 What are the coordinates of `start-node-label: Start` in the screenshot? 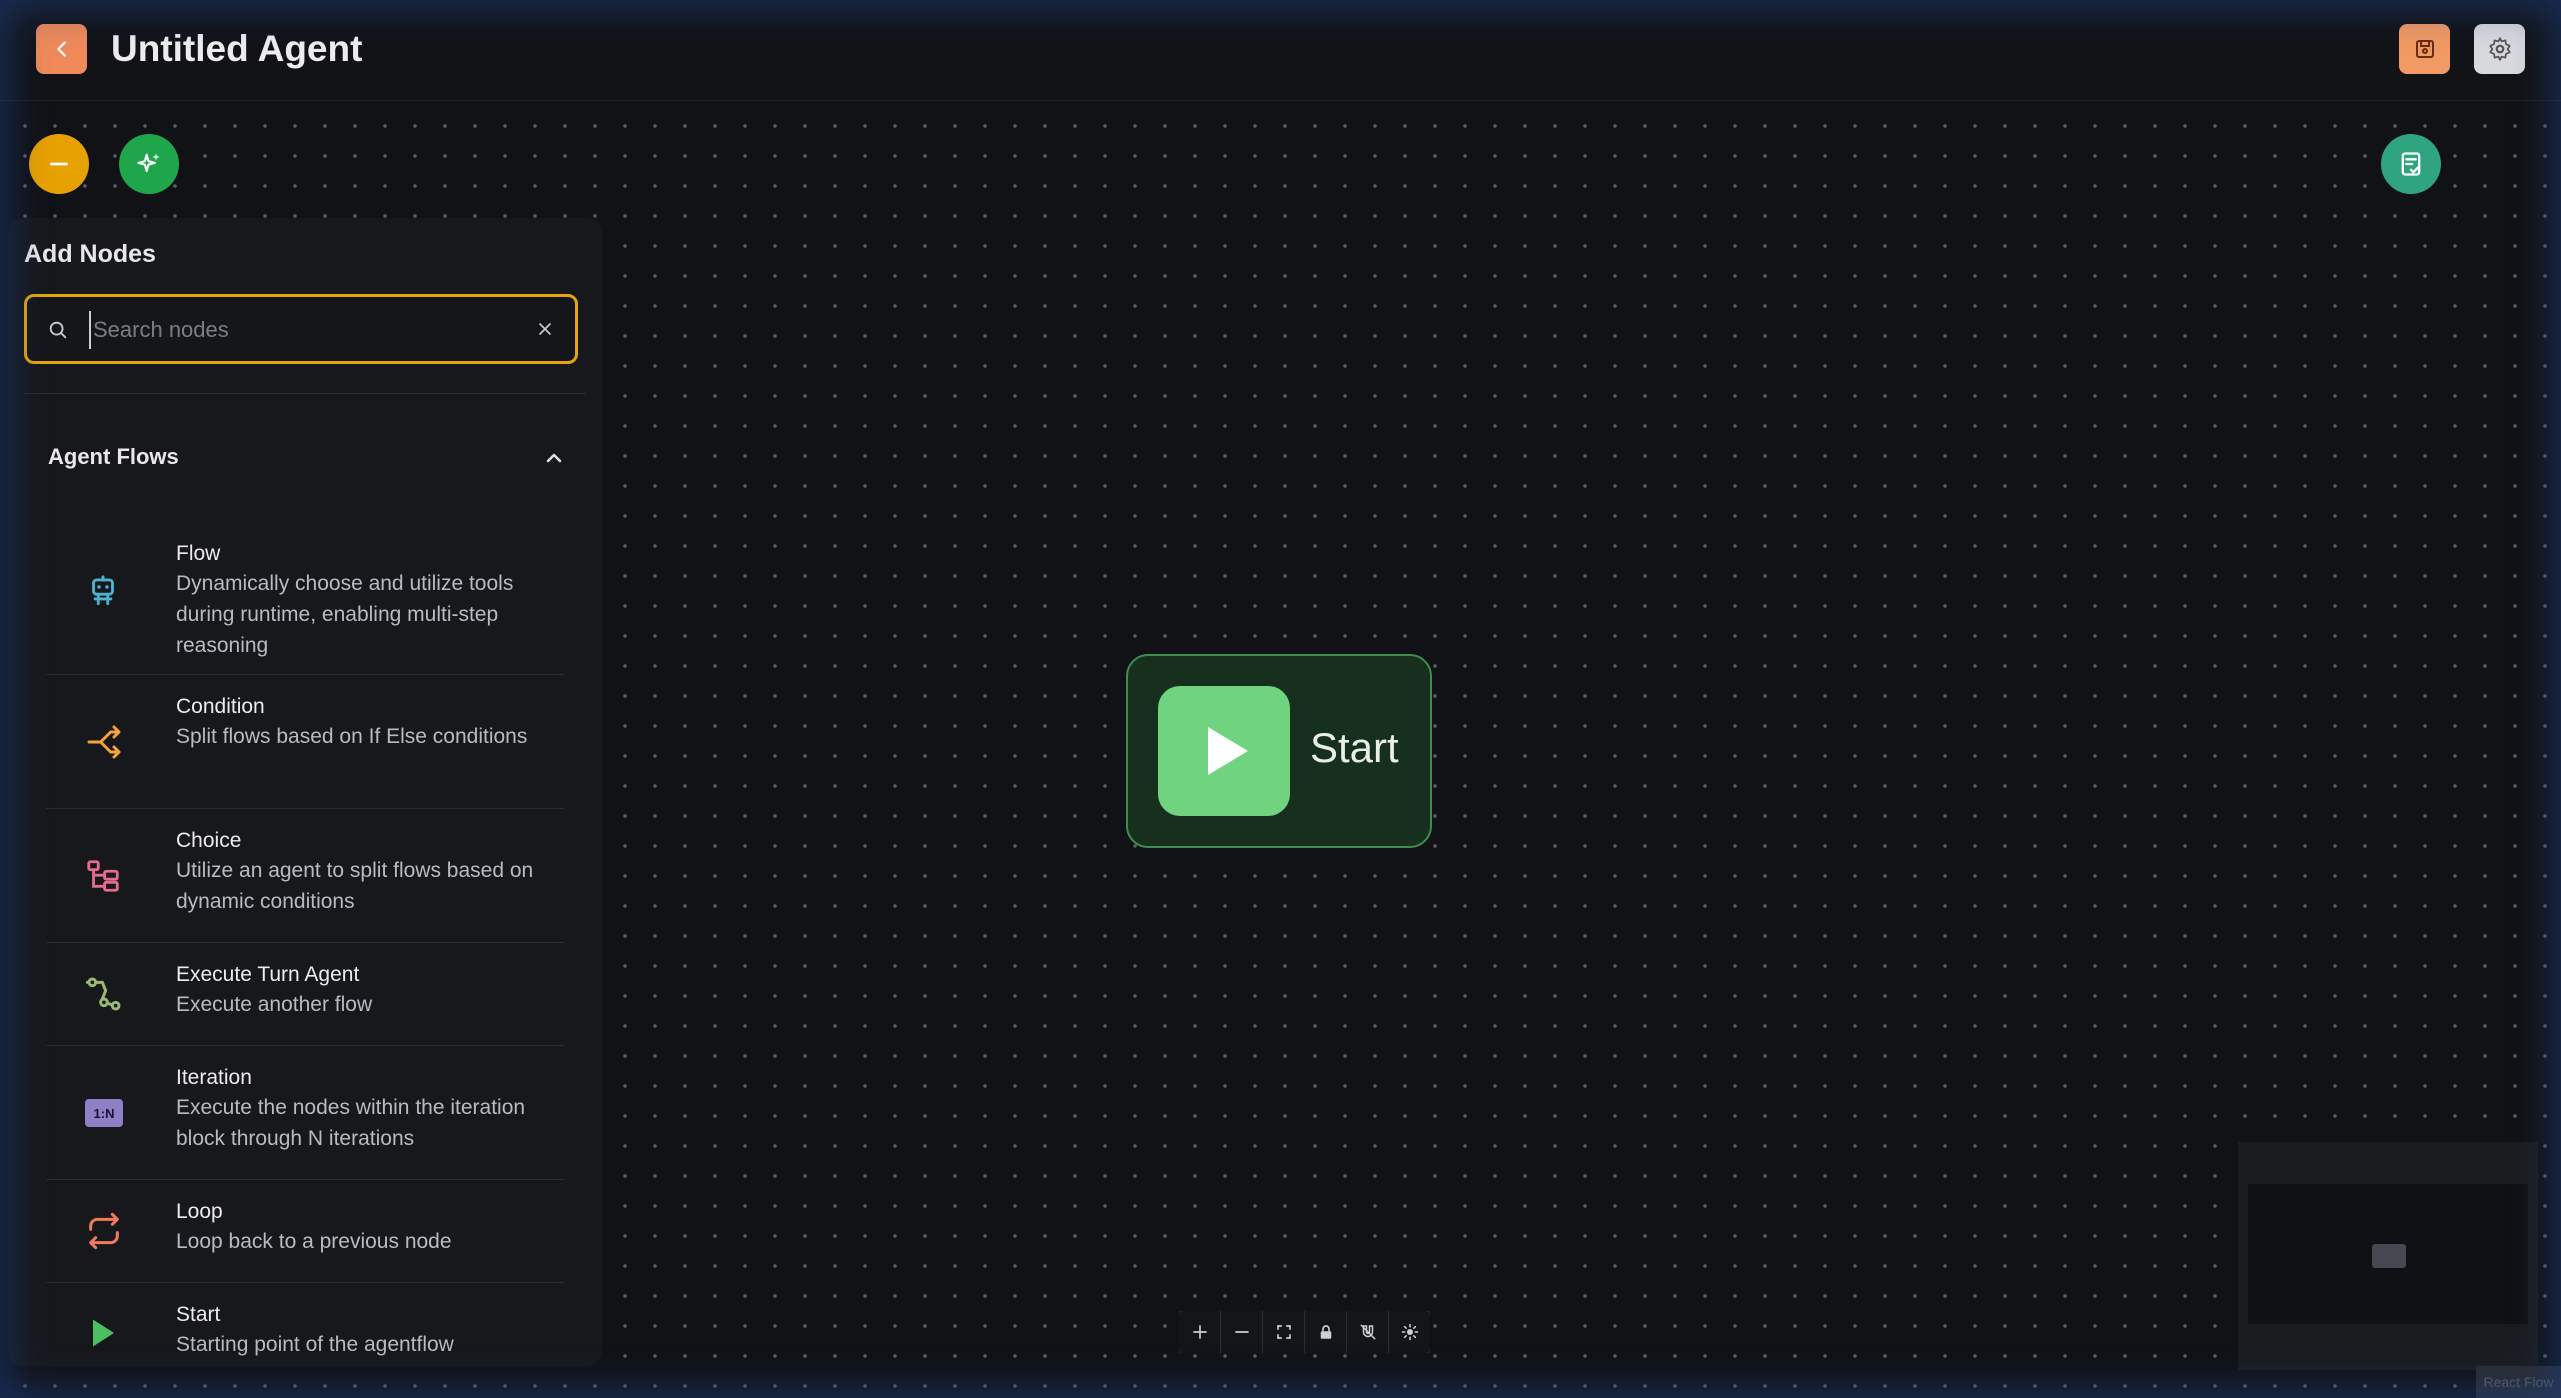 It's located at (1354, 747).